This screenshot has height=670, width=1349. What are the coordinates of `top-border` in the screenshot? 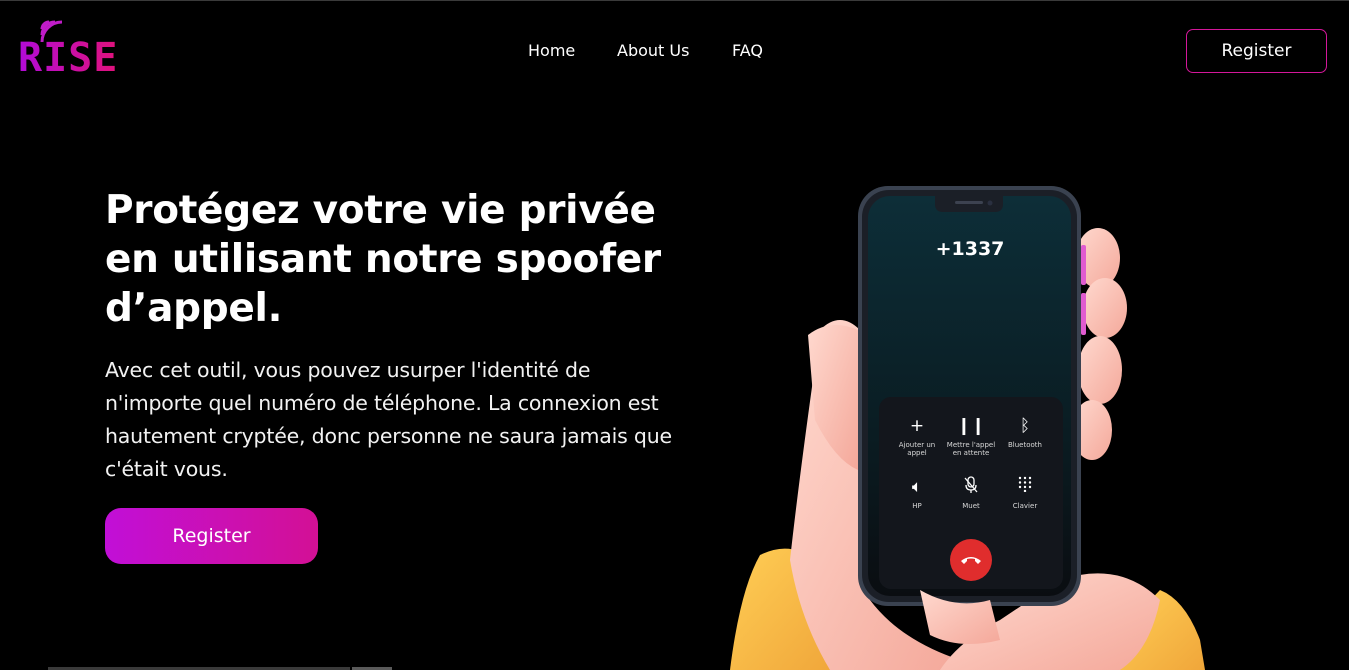 It's located at (674, 0).